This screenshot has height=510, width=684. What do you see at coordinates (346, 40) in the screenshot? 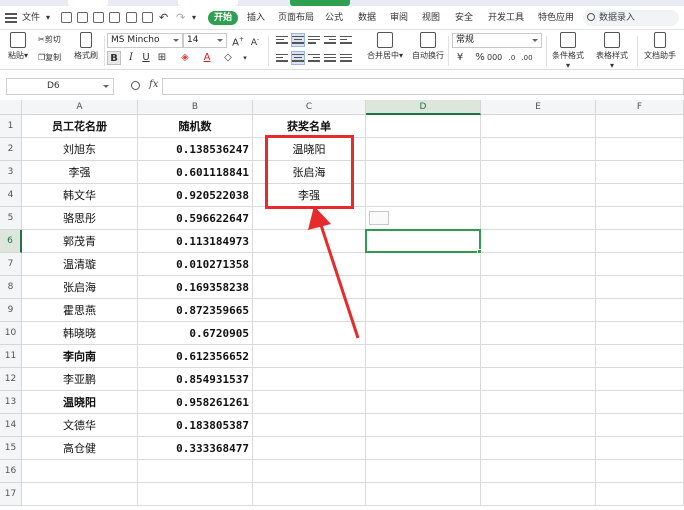
I see `indent-increase-icon` at bounding box center [346, 40].